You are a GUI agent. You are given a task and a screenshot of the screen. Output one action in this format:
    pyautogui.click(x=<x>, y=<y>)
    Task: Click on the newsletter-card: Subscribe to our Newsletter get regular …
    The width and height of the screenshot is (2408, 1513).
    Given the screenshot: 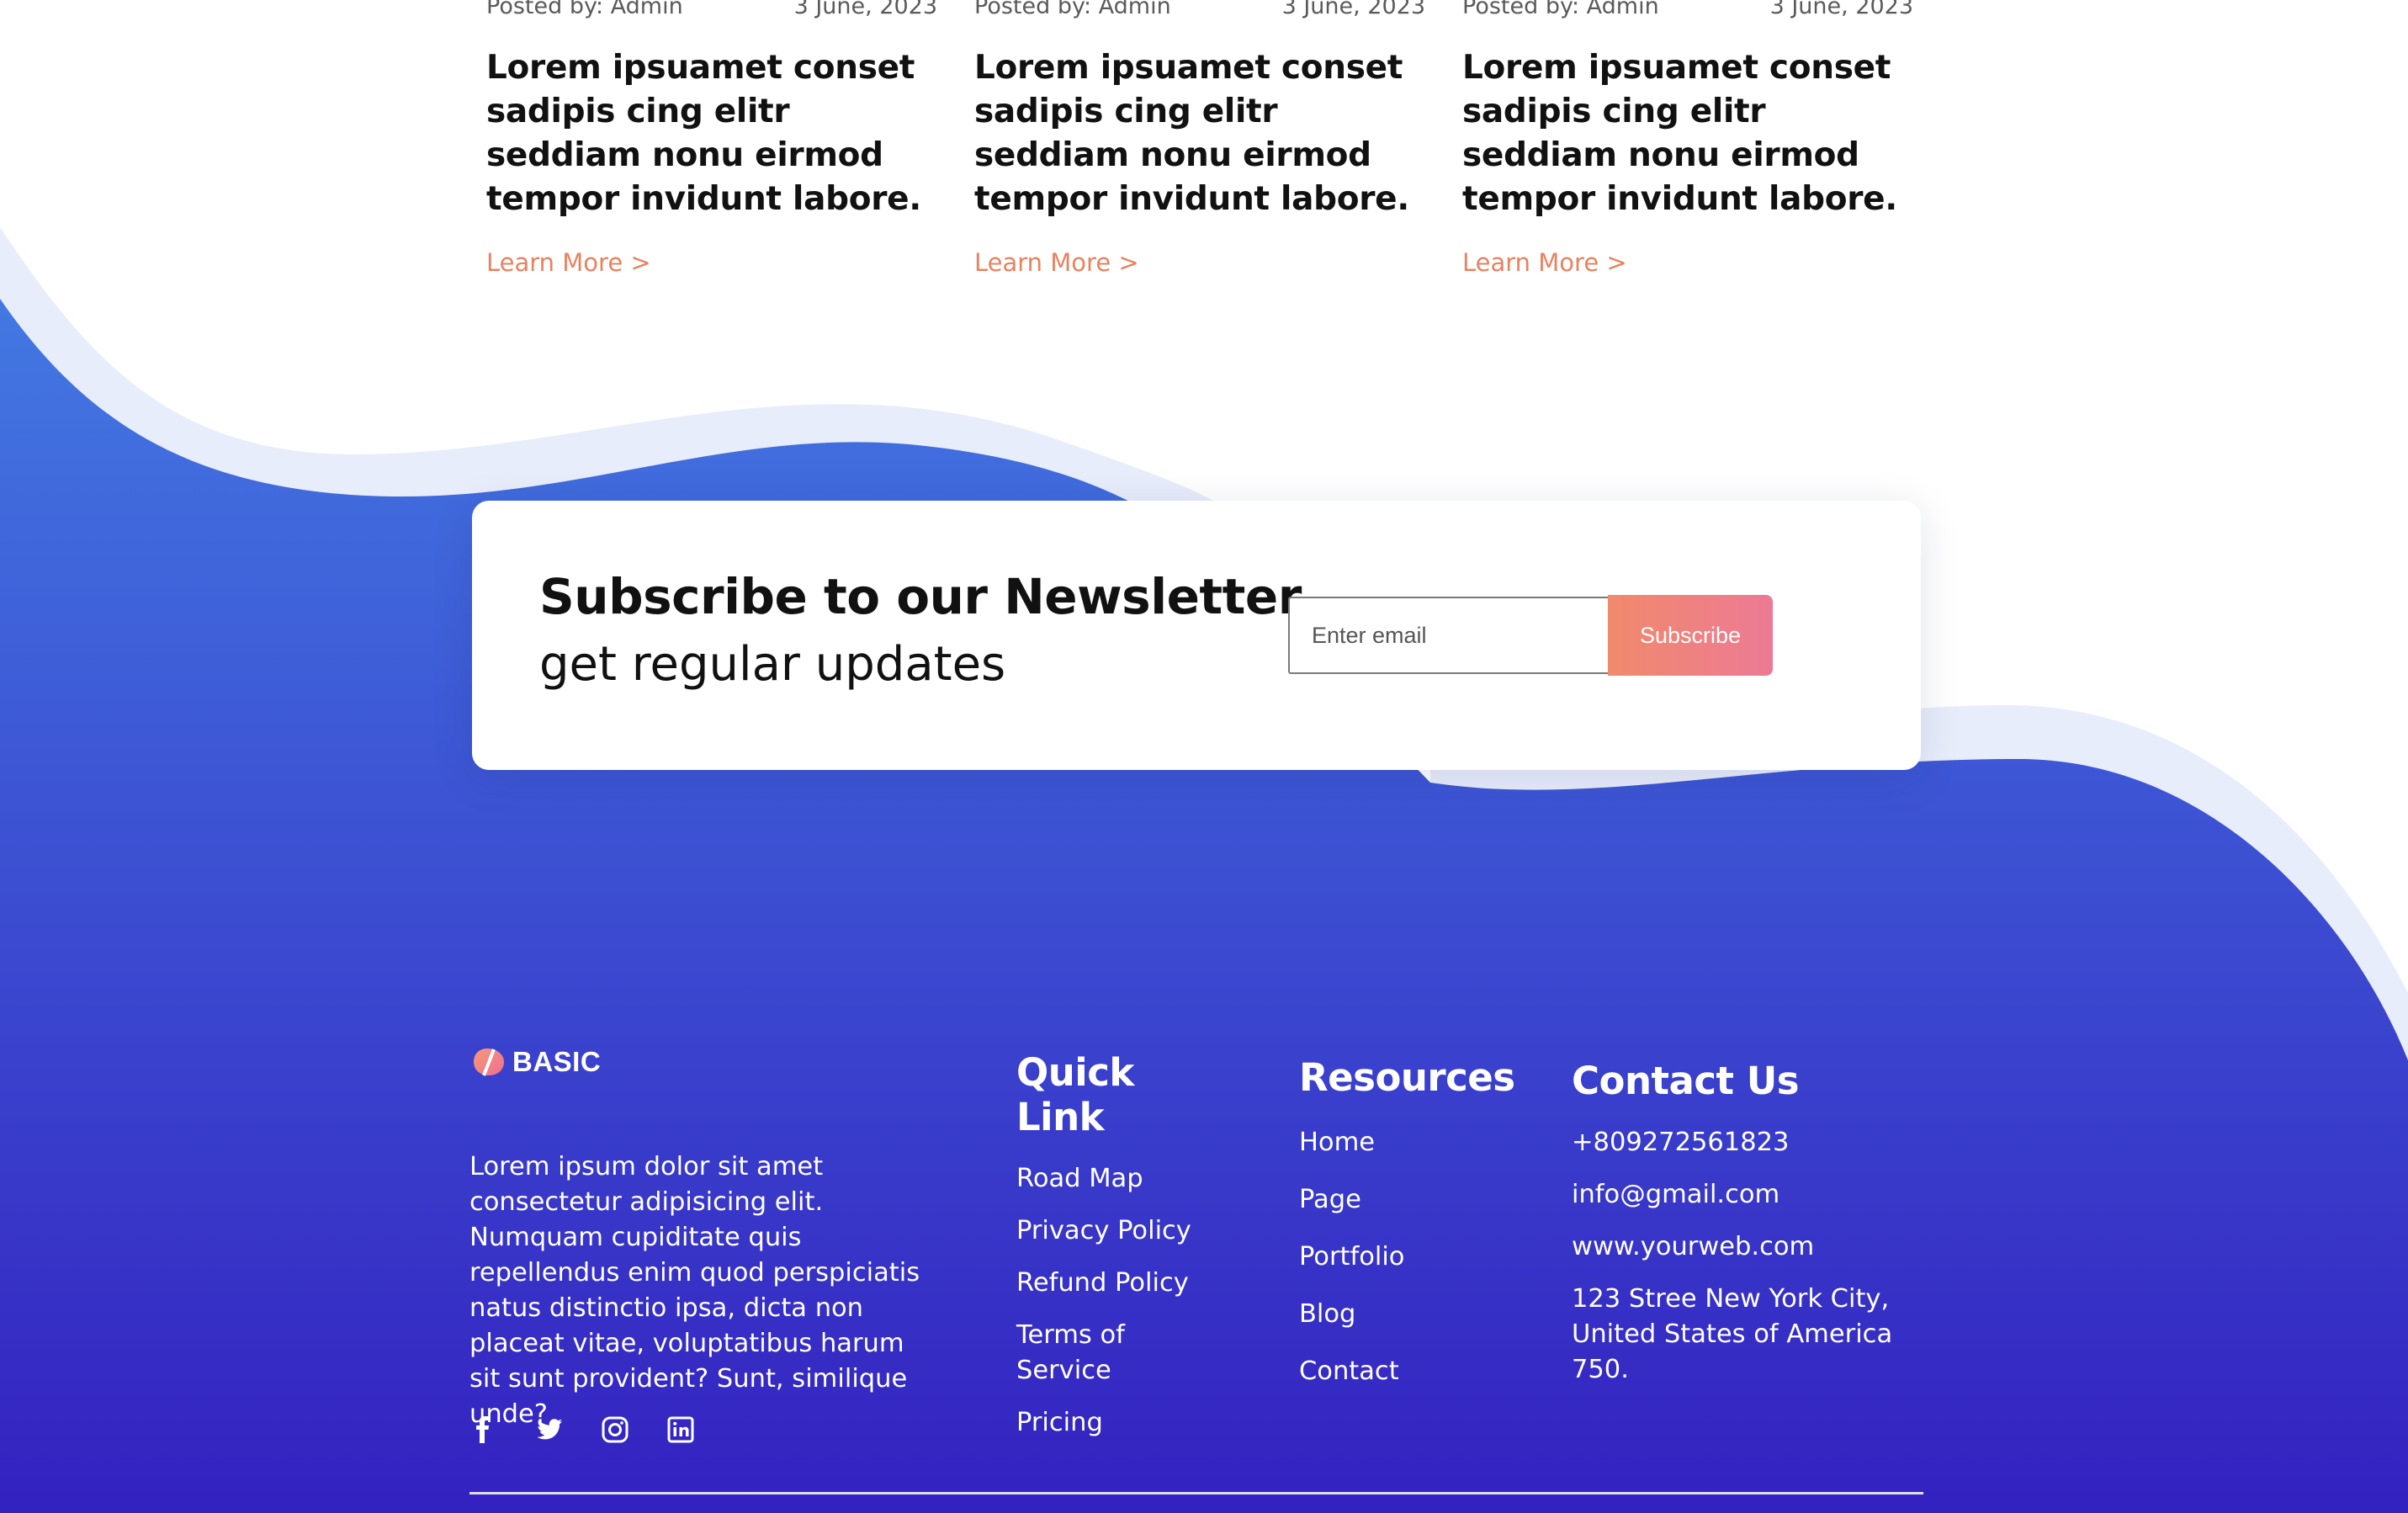 What is the action you would take?
    pyautogui.click(x=1197, y=635)
    